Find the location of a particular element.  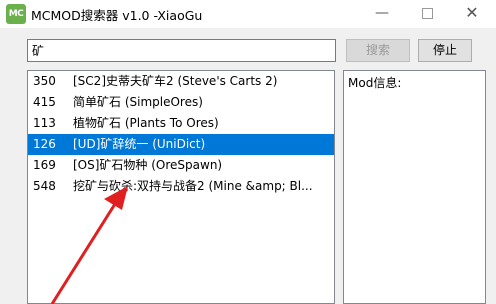

mod-id: 126 is located at coordinates (44, 144).